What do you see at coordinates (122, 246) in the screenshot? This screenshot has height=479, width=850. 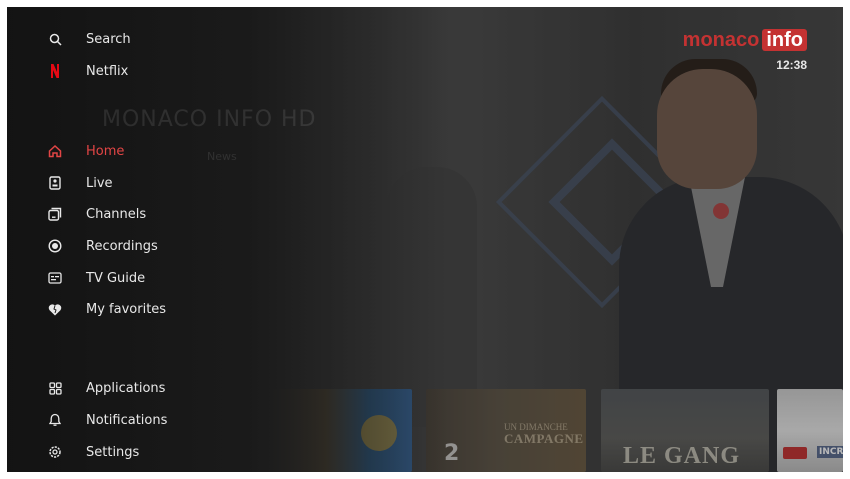 I see `menu-item-label: Recordings` at bounding box center [122, 246].